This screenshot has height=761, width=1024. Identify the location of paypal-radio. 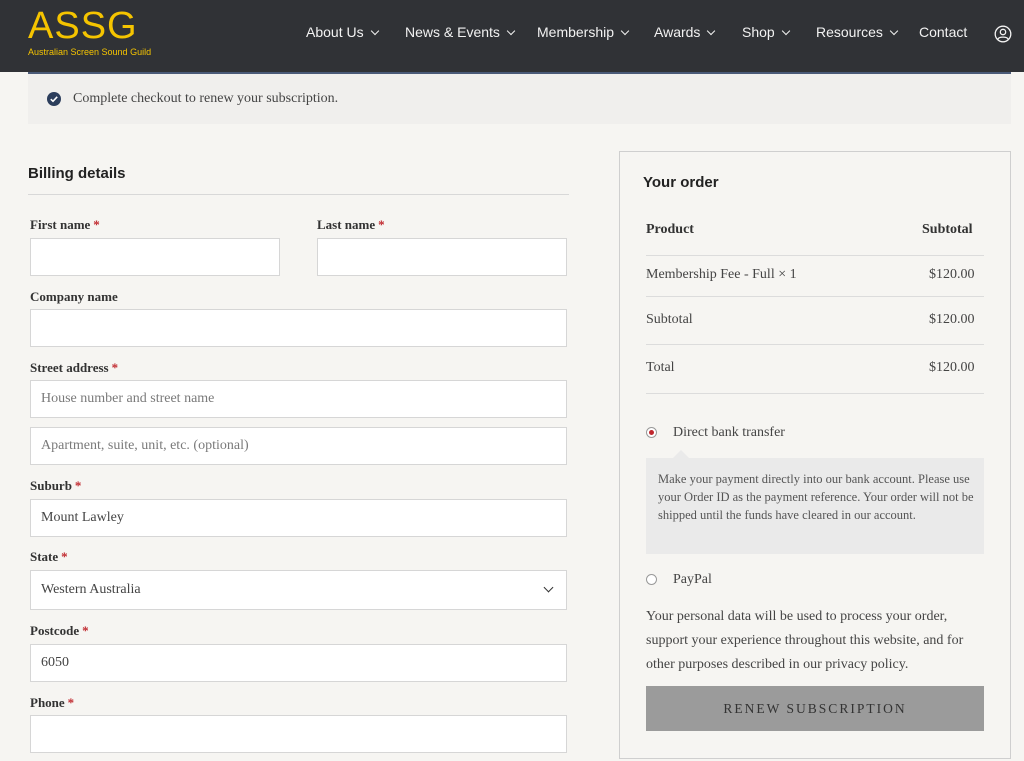
(651, 579).